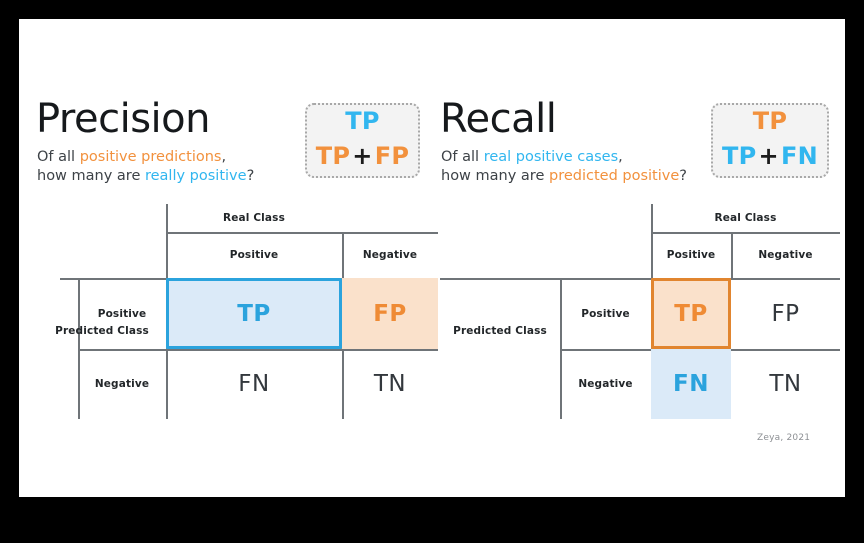  Describe the element at coordinates (390, 384) in the screenshot. I see `matrix-left-cell-tn: TN` at that location.